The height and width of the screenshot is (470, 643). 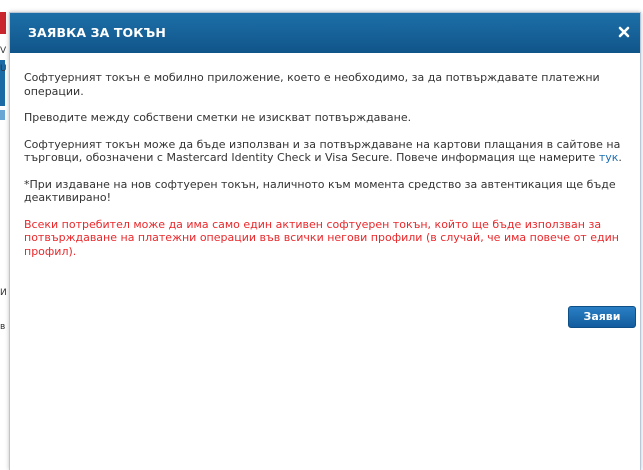 I want to click on close-icon, so click(x=624, y=32).